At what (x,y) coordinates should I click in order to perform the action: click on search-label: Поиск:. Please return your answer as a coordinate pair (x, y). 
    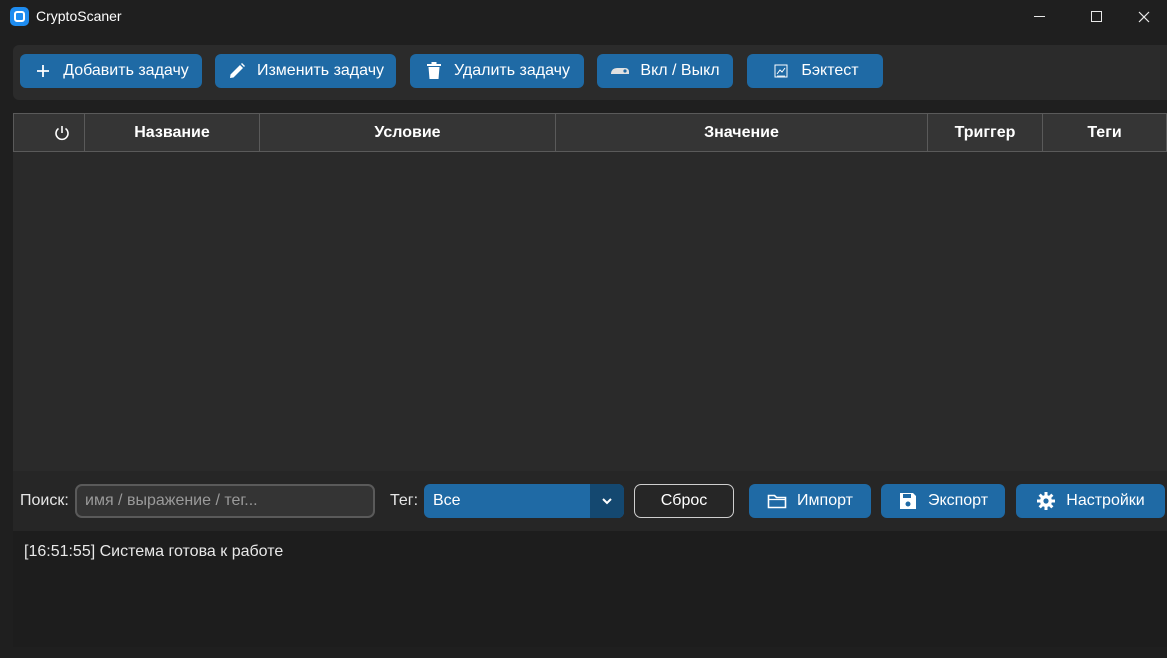
    Looking at the image, I should click on (44, 500).